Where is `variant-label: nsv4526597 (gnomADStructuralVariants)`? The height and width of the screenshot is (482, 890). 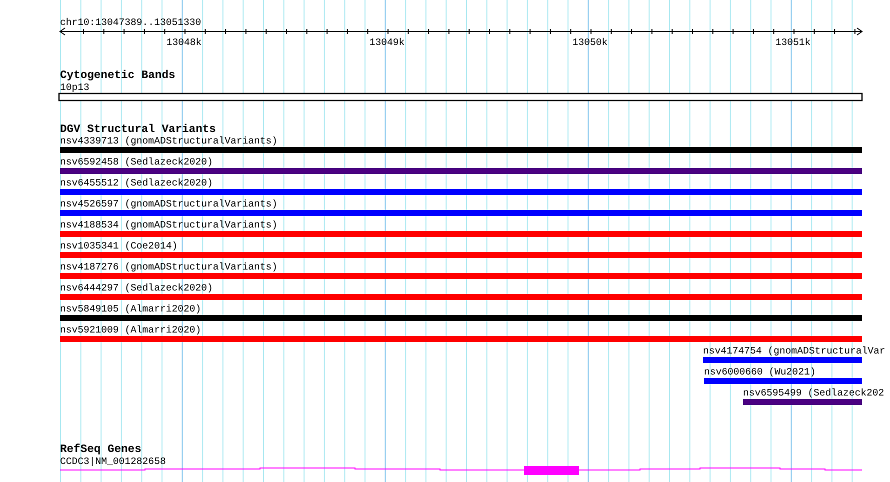
variant-label: nsv4526597 (gnomADStructuralVariants) is located at coordinates (169, 204).